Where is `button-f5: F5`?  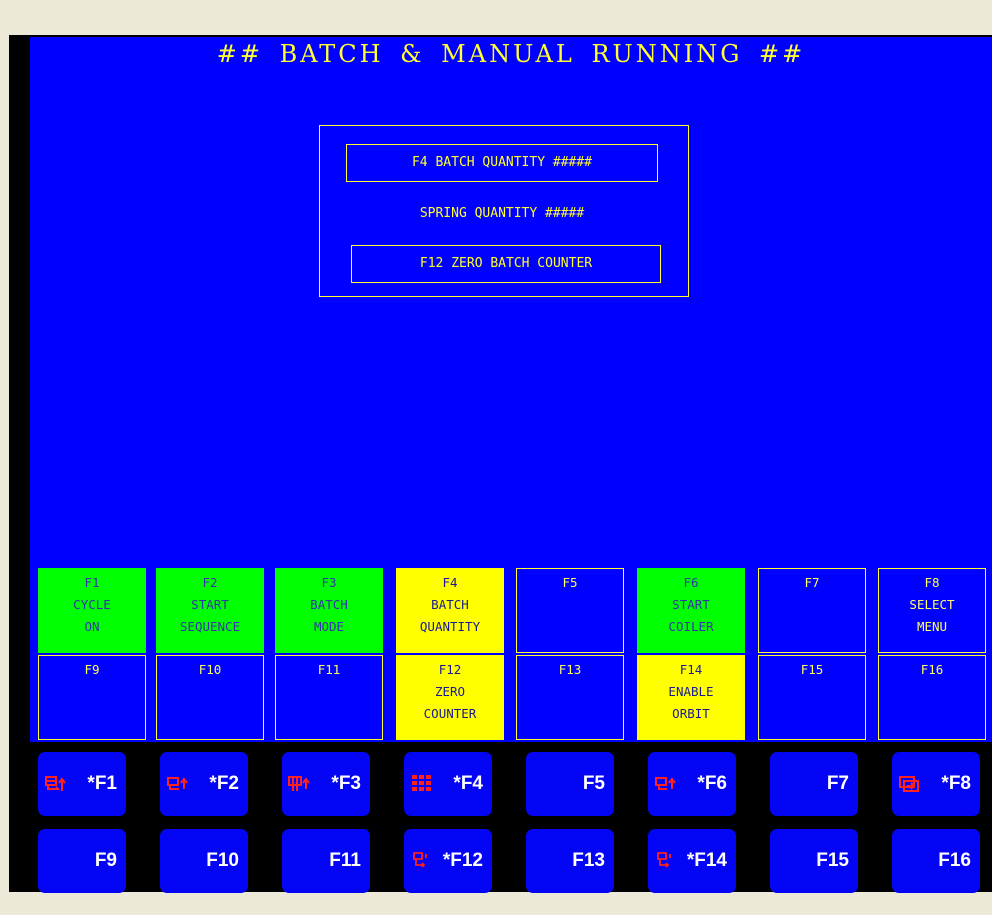
button-f5: F5 is located at coordinates (570, 784).